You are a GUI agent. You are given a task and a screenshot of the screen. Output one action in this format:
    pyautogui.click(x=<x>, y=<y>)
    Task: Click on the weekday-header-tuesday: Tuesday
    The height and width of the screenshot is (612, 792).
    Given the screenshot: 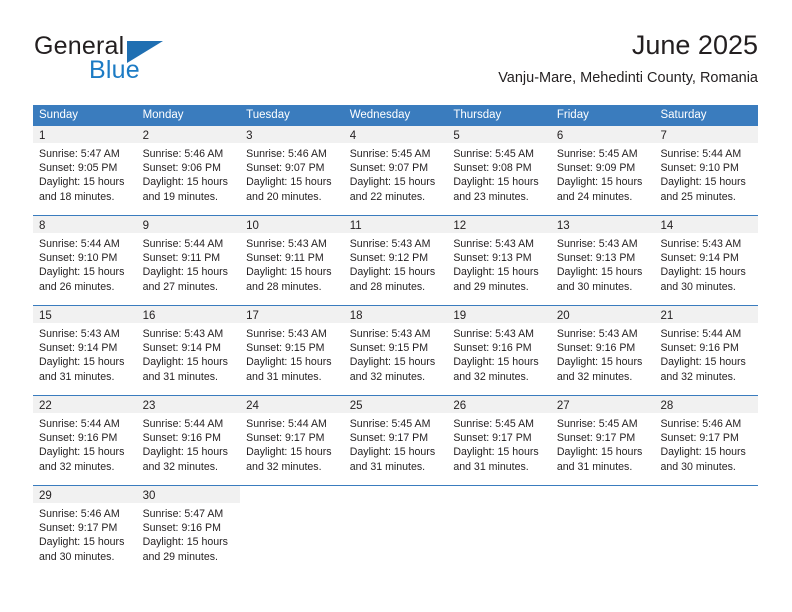 What is the action you would take?
    pyautogui.click(x=268, y=115)
    